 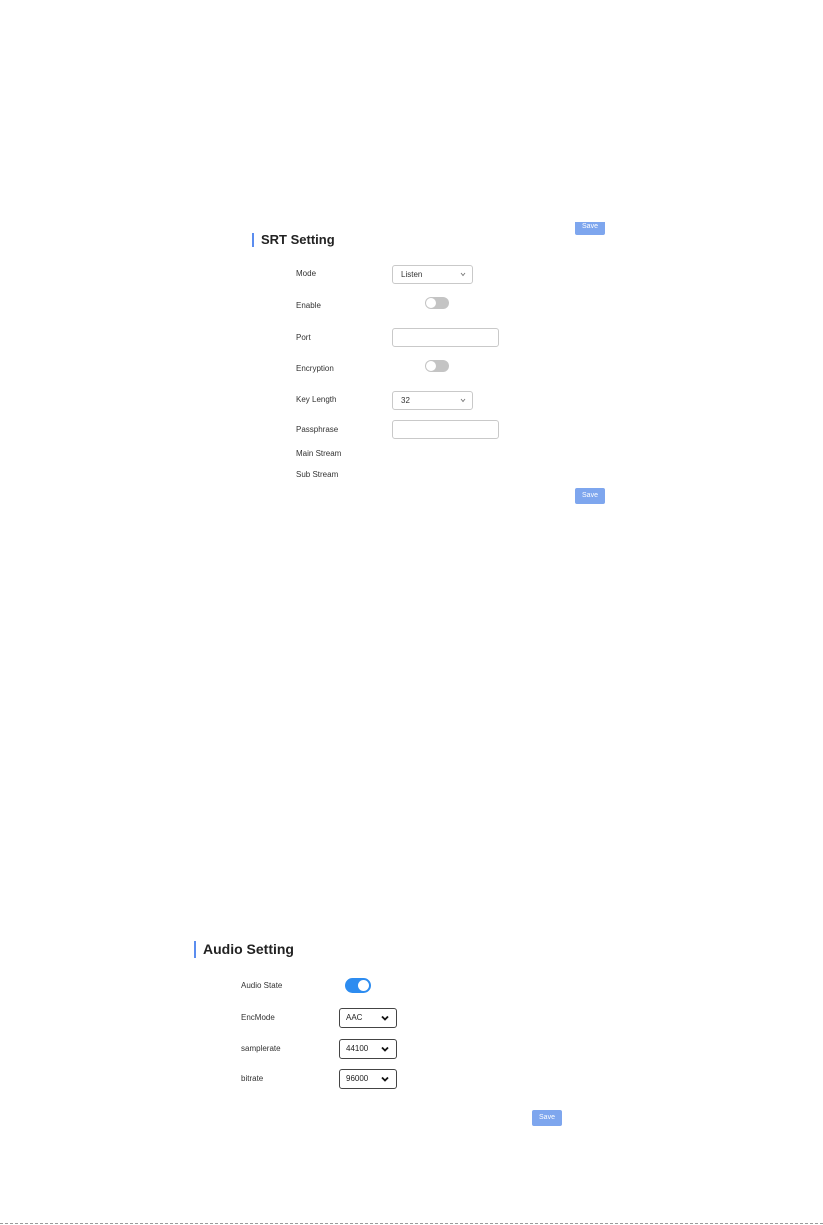 What do you see at coordinates (437, 366) in the screenshot?
I see `encryption-toggle` at bounding box center [437, 366].